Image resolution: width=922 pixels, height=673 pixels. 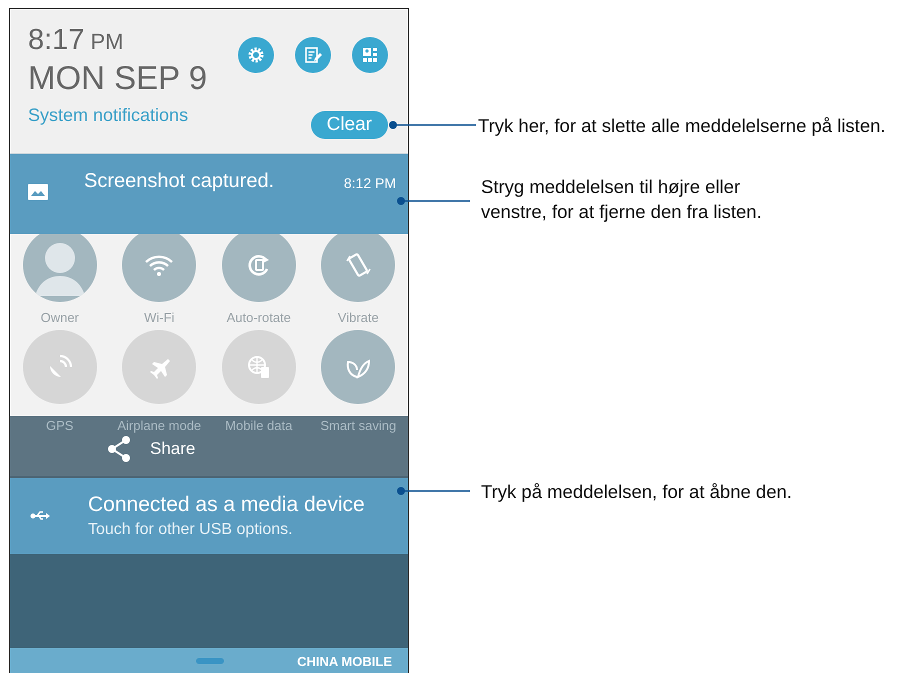 I want to click on settings-button, so click(x=256, y=55).